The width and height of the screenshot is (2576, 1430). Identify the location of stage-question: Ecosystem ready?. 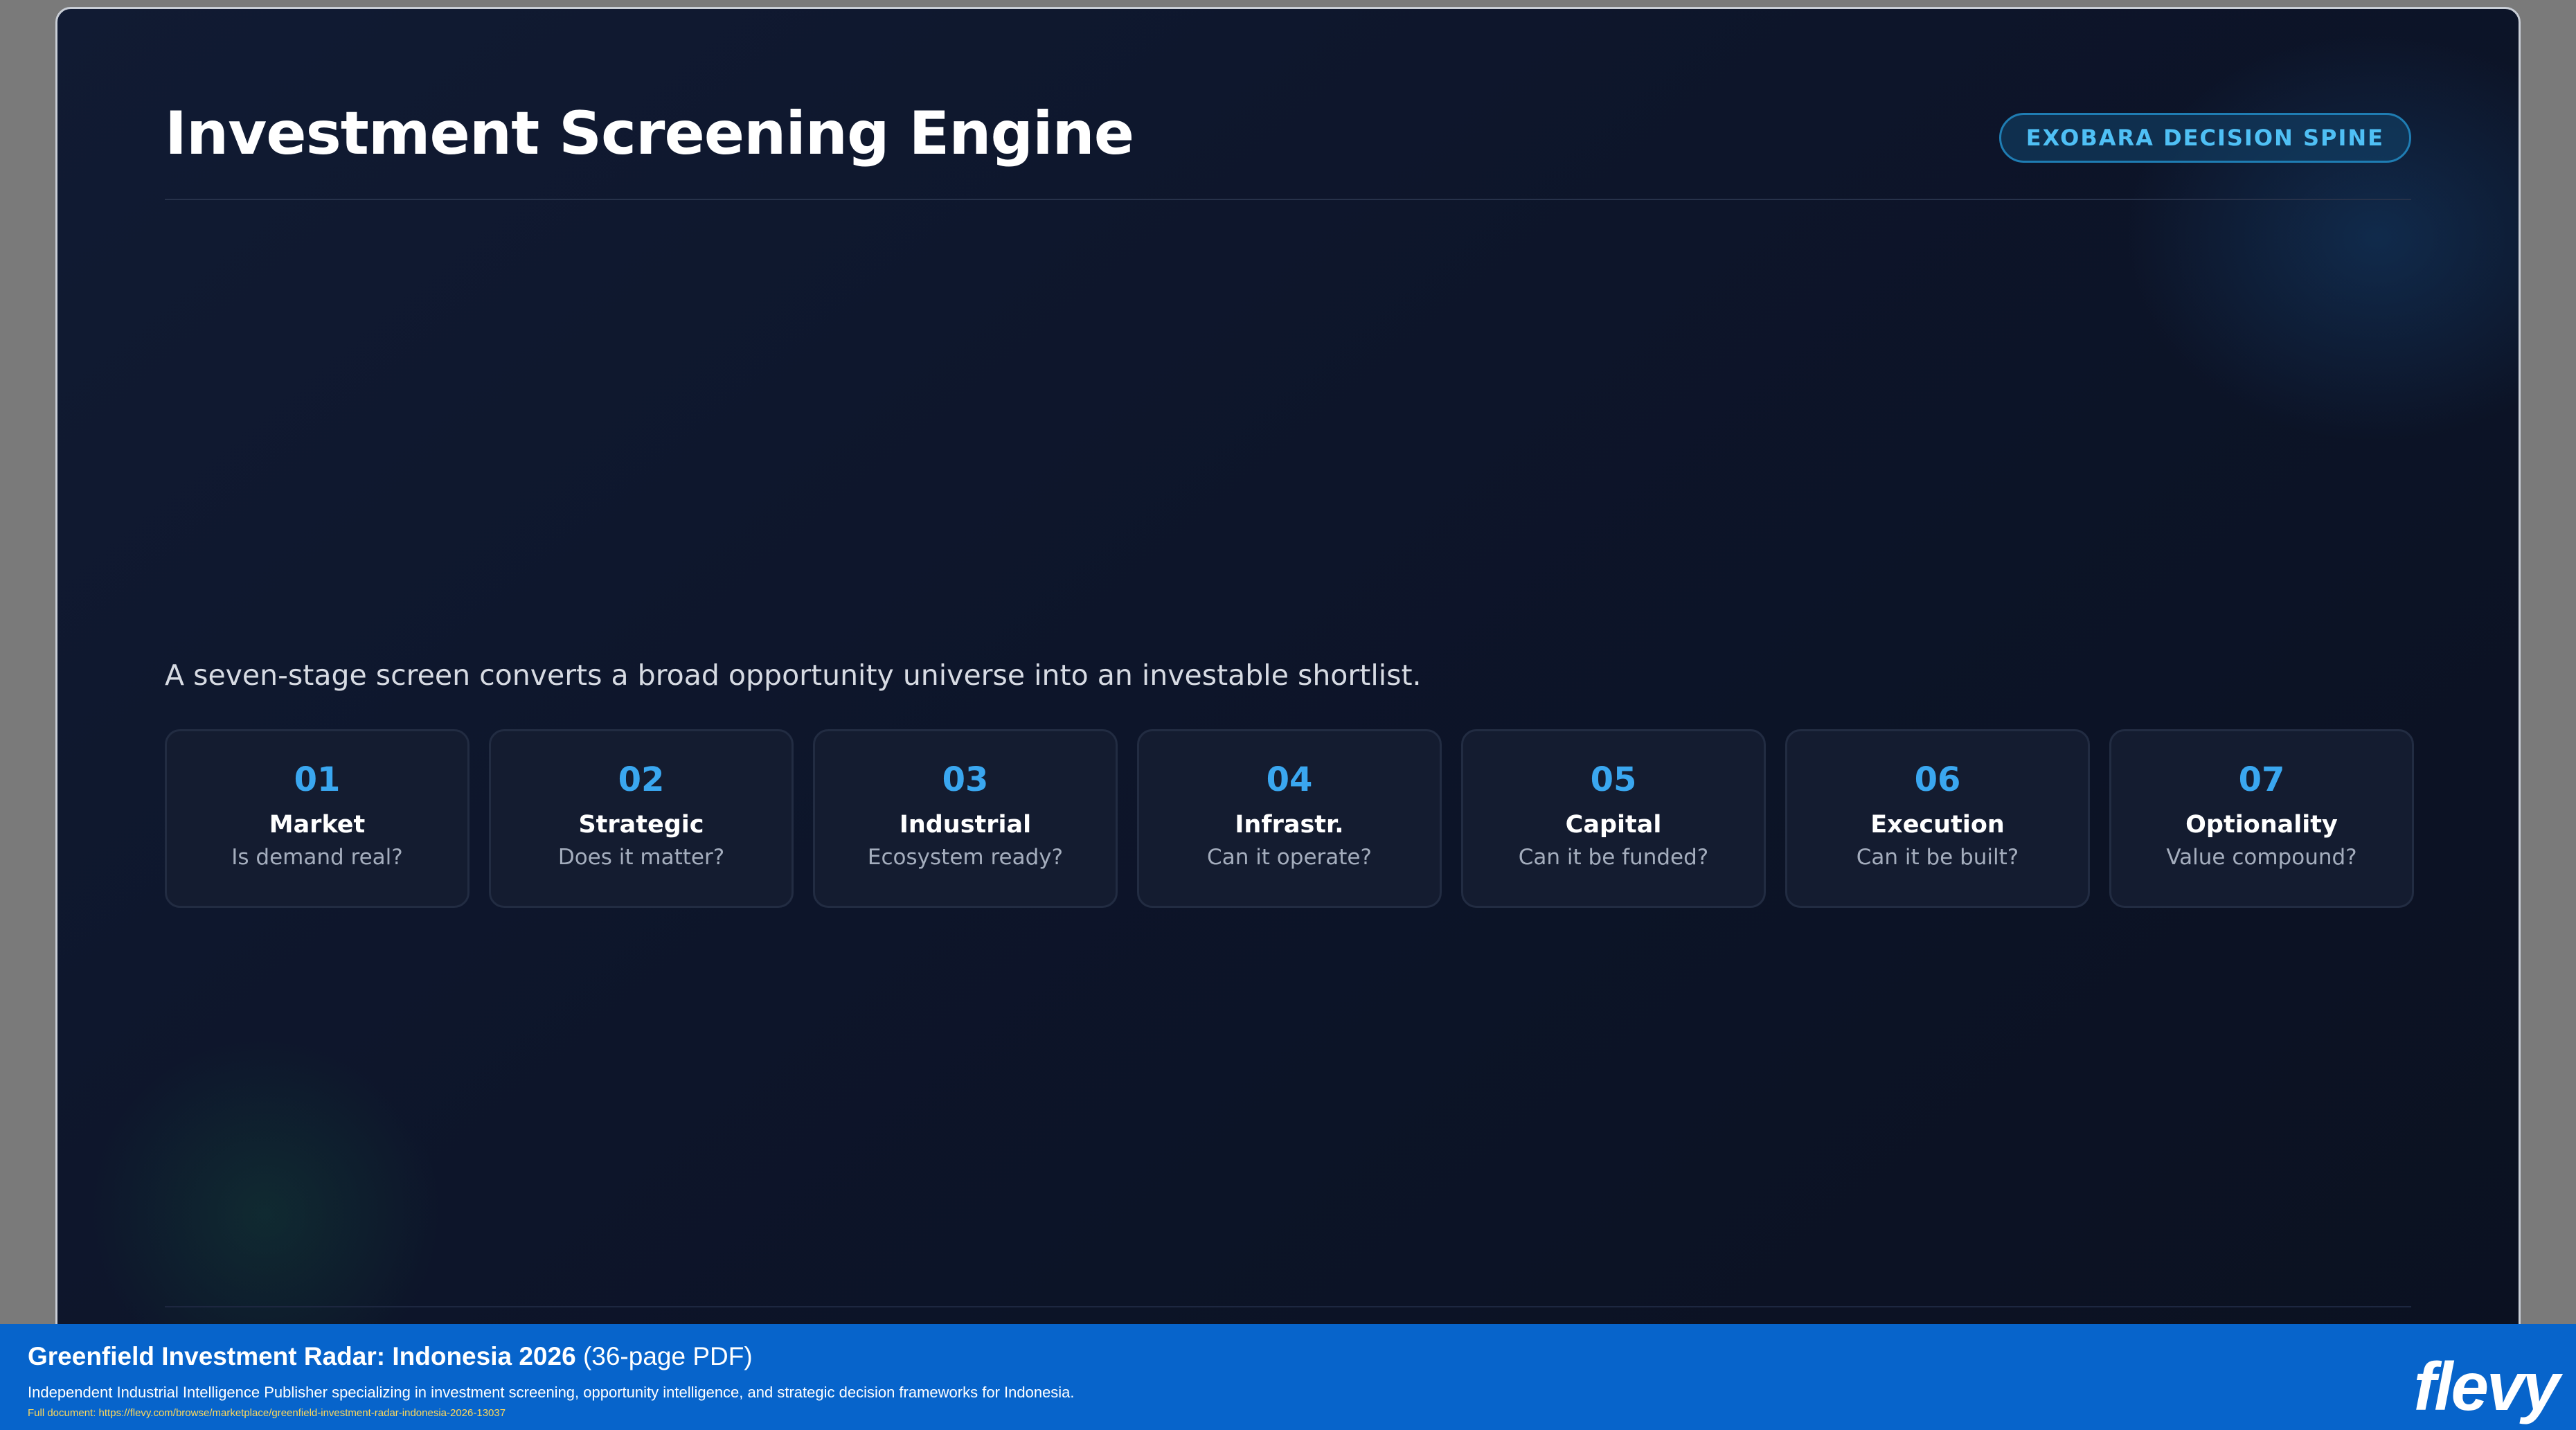
(965, 857).